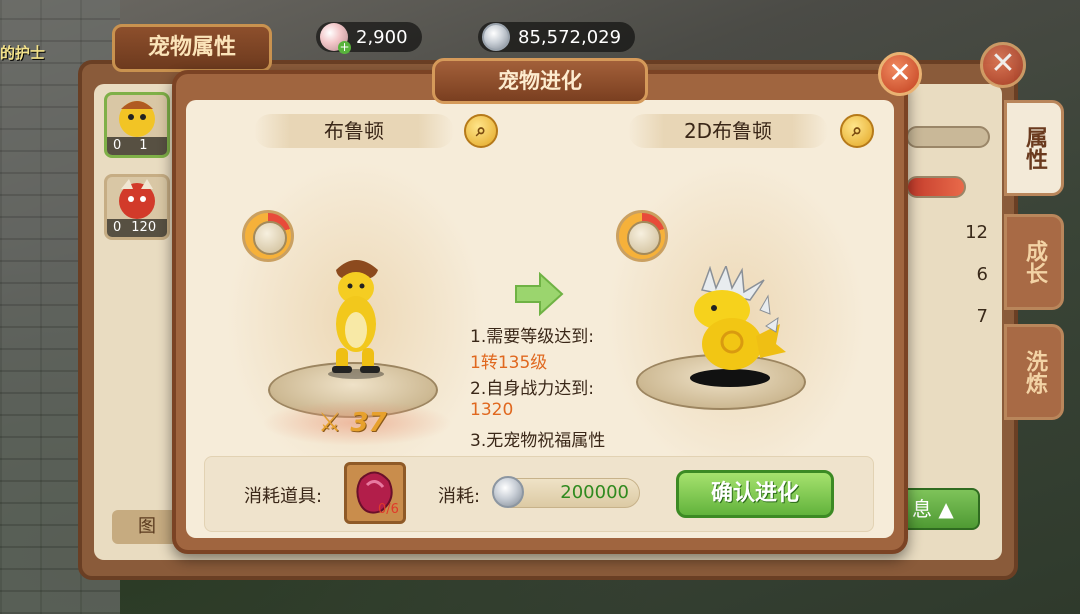 The height and width of the screenshot is (614, 1080). What do you see at coordinates (936, 187) in the screenshot?
I see `hp-bar` at bounding box center [936, 187].